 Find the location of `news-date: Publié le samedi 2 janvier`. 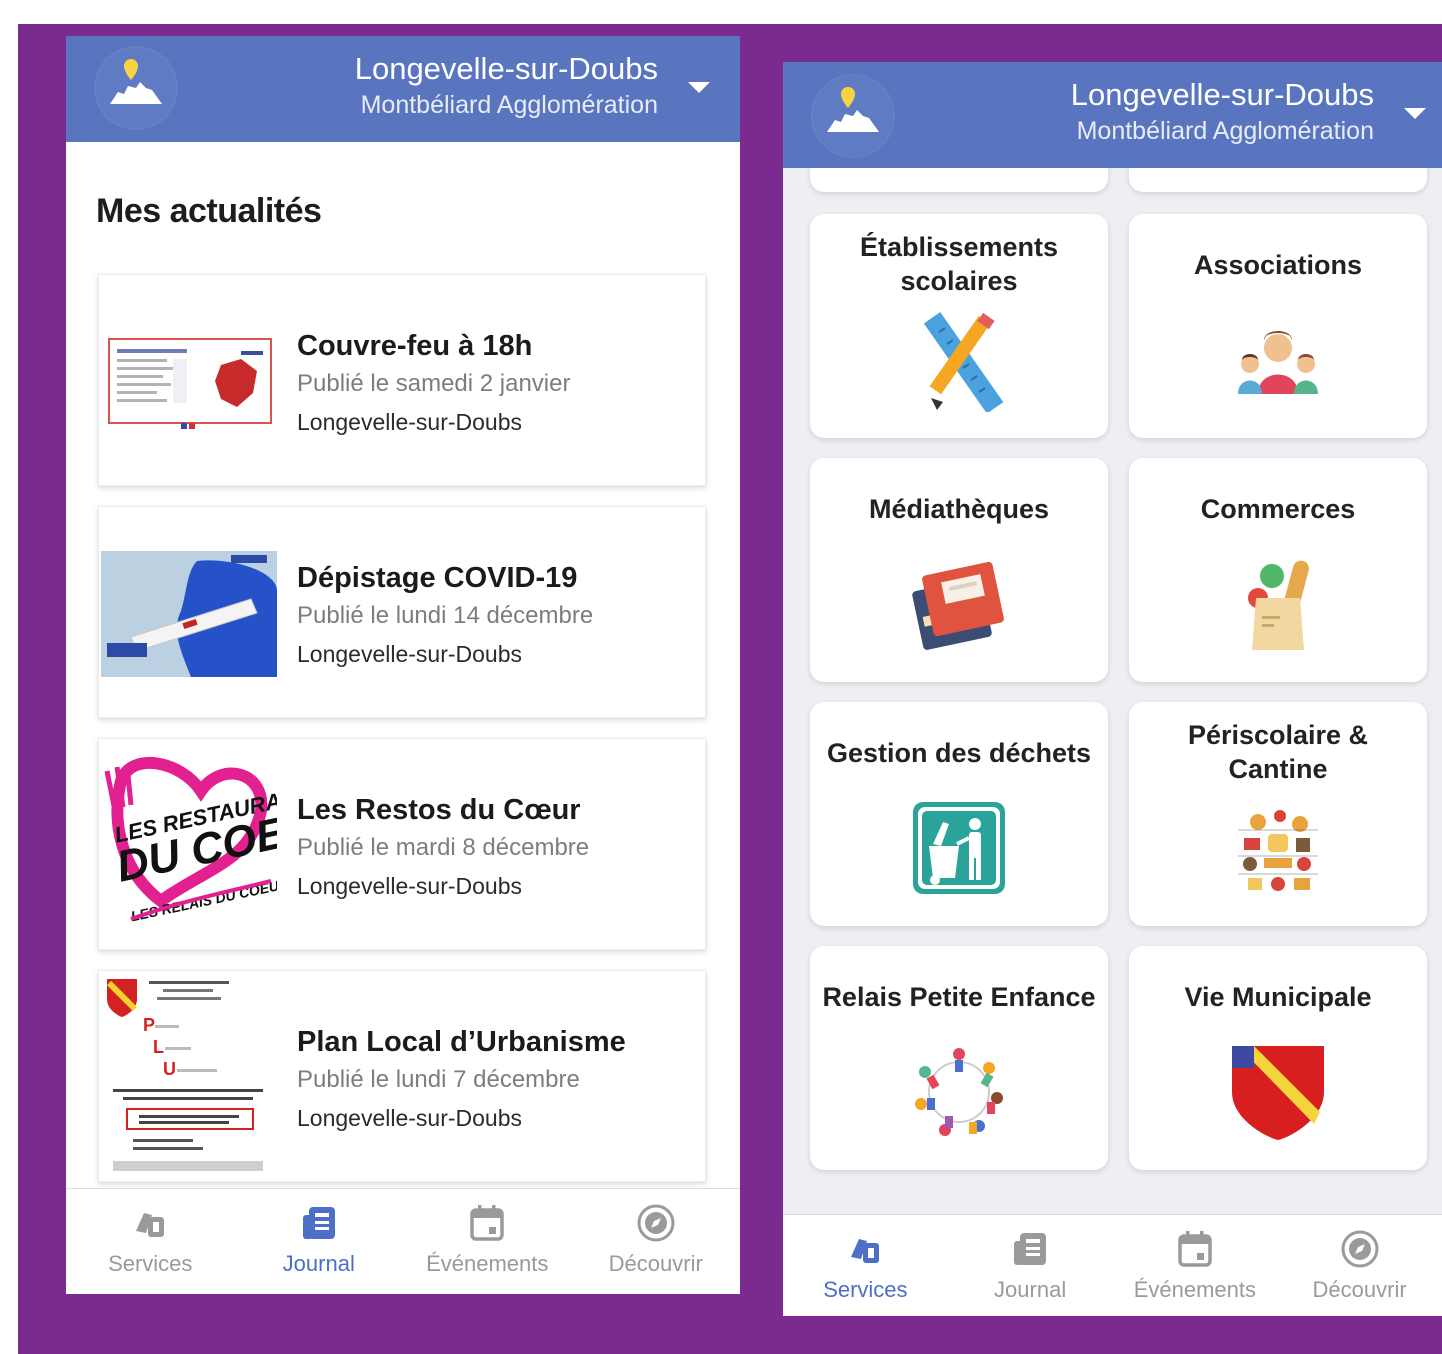

news-date: Publié le samedi 2 janvier is located at coordinates (434, 383).